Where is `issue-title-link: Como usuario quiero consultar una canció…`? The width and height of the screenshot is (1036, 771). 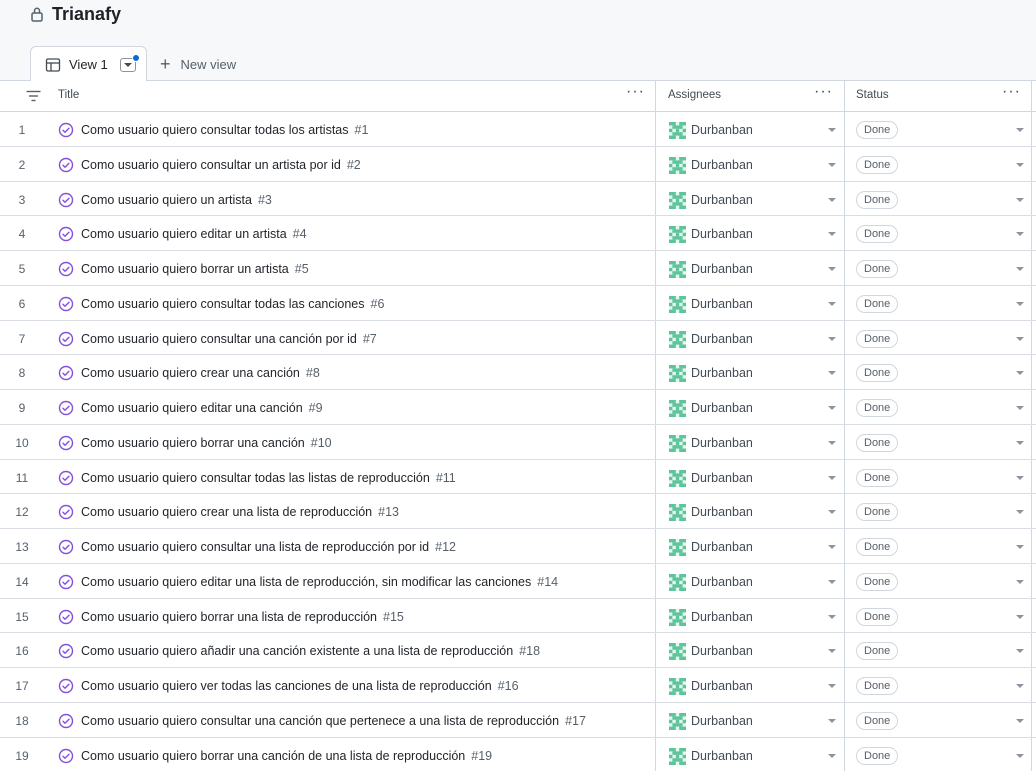
issue-title-link: Como usuario quiero consultar una canció… is located at coordinates (333, 721).